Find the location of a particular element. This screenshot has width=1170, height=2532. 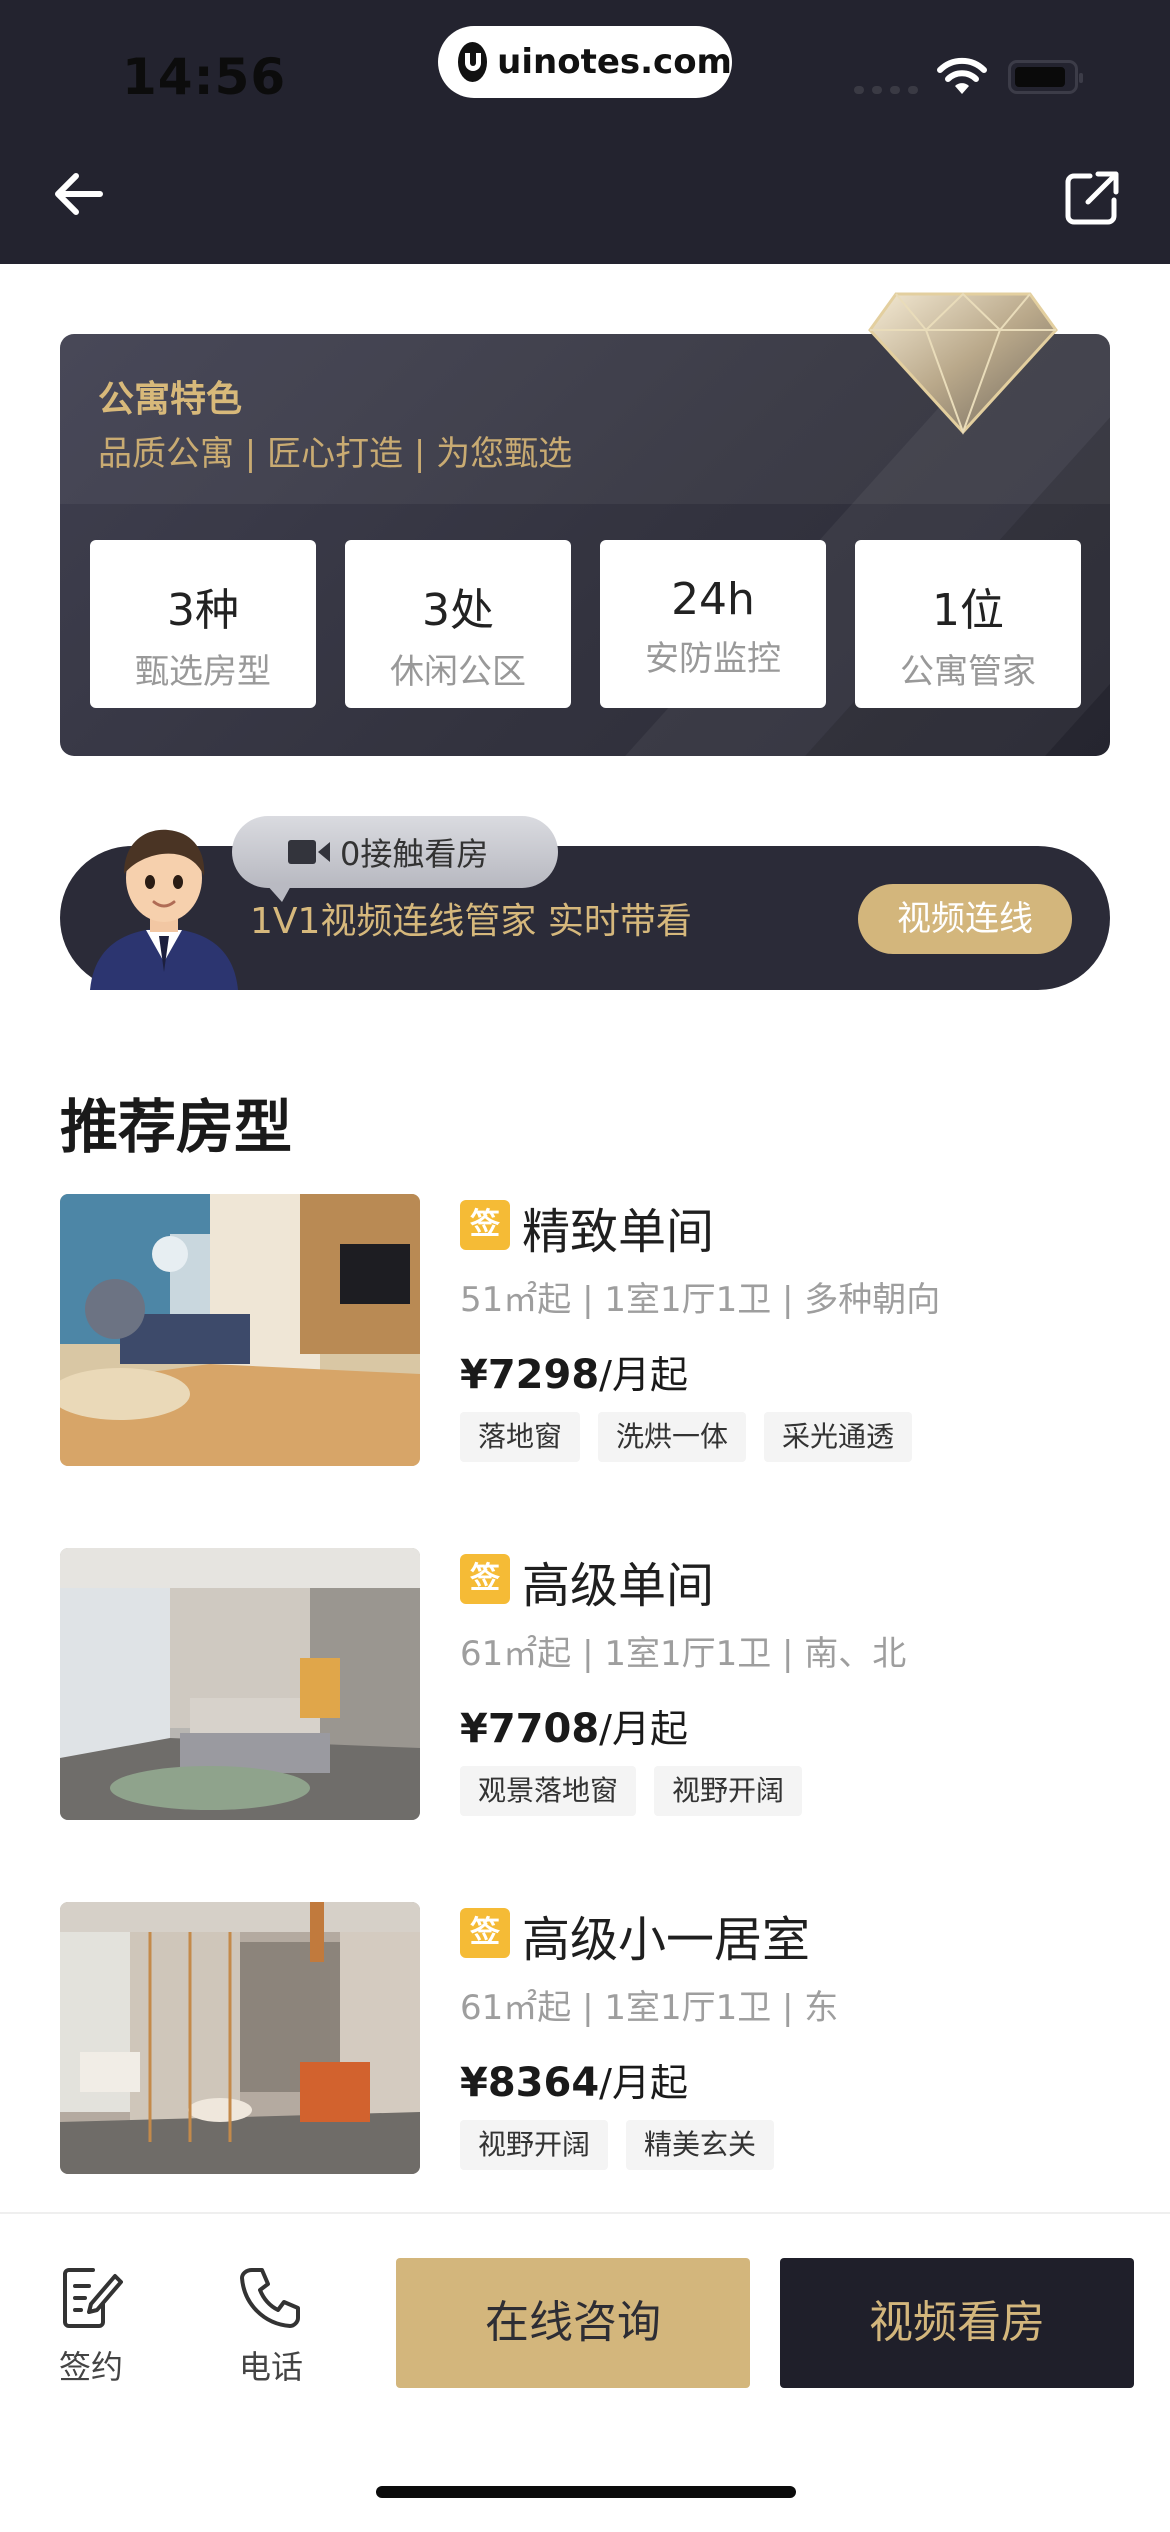

feature-stat: 1位 公寓管家 is located at coordinates (968, 624).